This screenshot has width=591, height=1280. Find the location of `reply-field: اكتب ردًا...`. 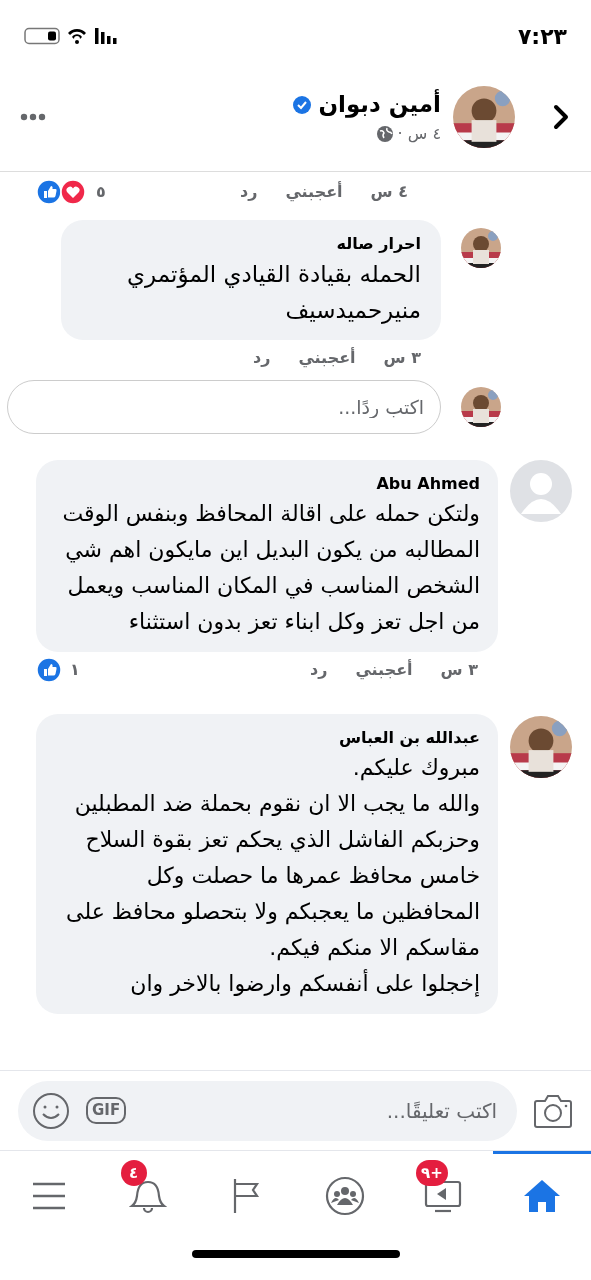

reply-field: اكتب ردًا... is located at coordinates (224, 407).